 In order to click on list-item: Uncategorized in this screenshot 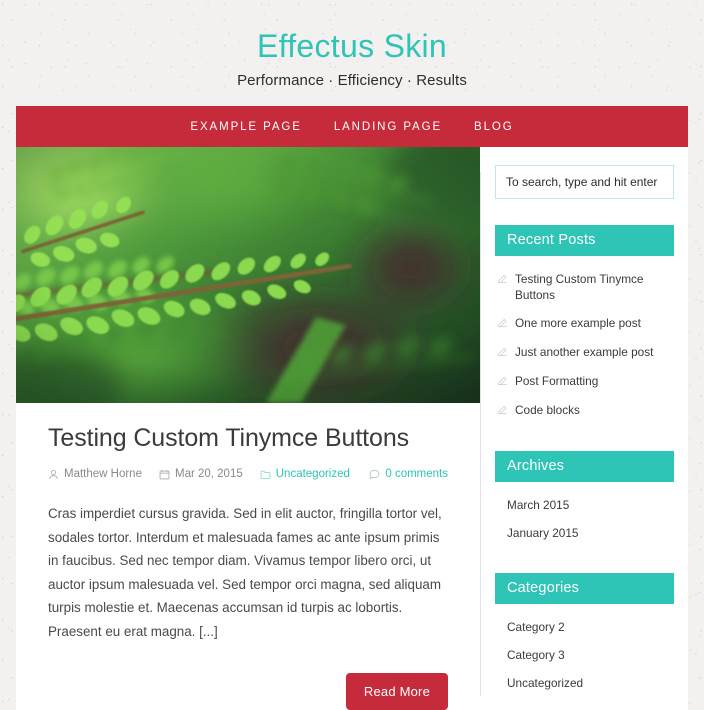, I will do `click(584, 683)`.